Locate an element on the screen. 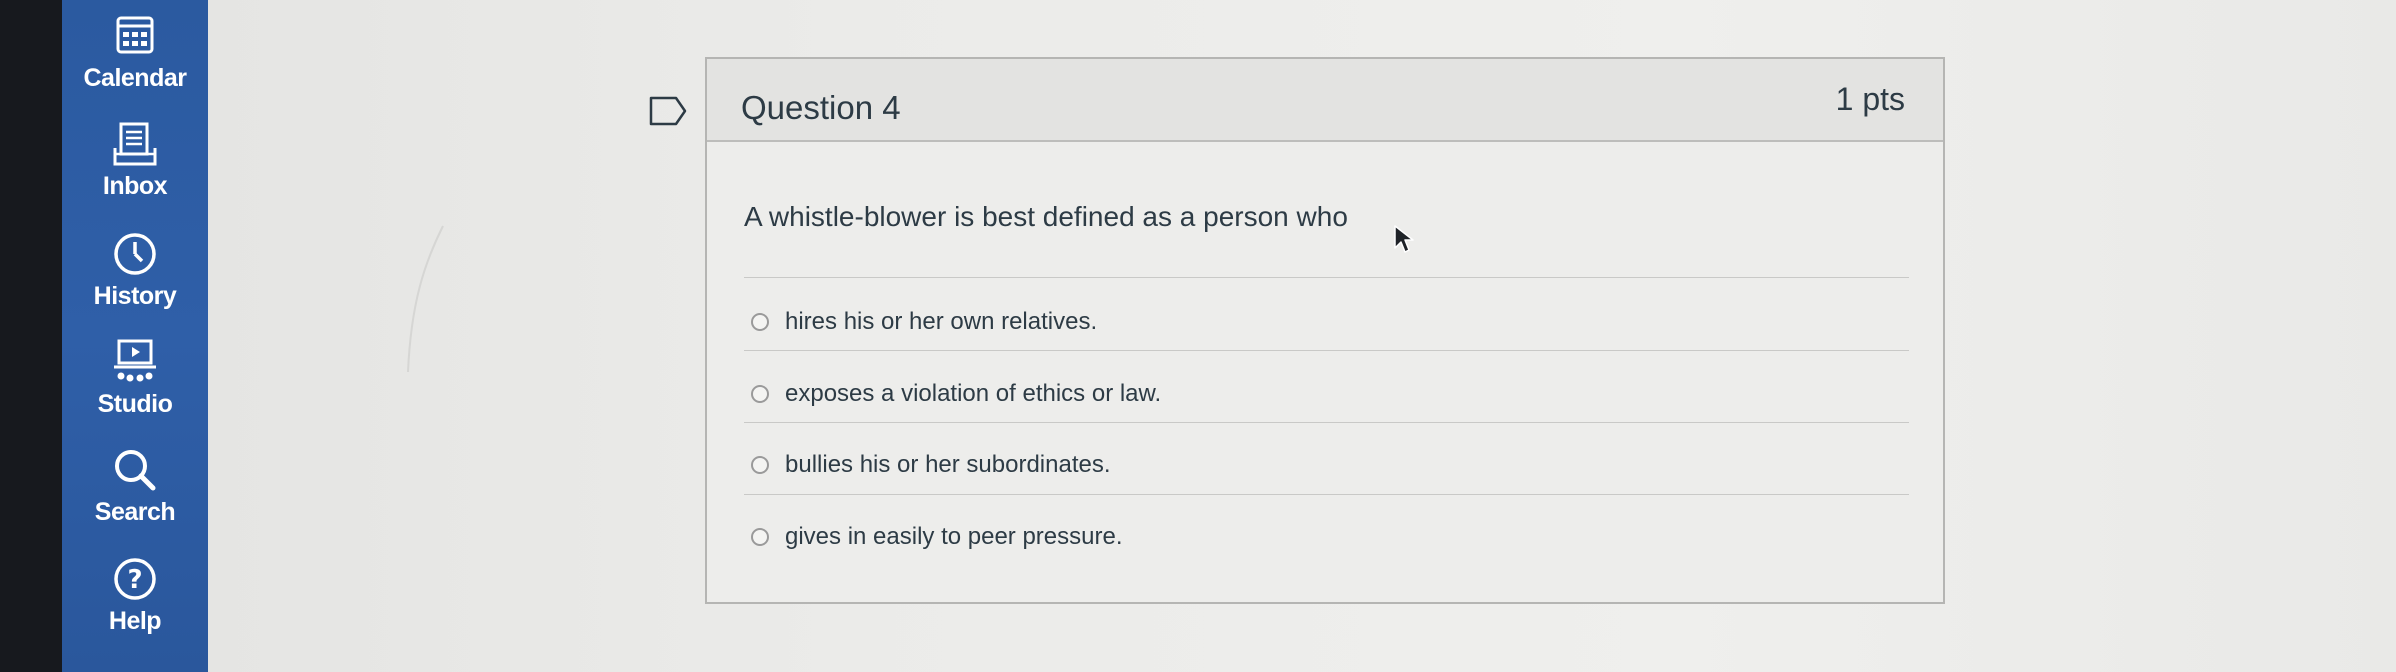 This screenshot has height=672, width=2396. question-header: Question 4 1 pts is located at coordinates (1325, 100).